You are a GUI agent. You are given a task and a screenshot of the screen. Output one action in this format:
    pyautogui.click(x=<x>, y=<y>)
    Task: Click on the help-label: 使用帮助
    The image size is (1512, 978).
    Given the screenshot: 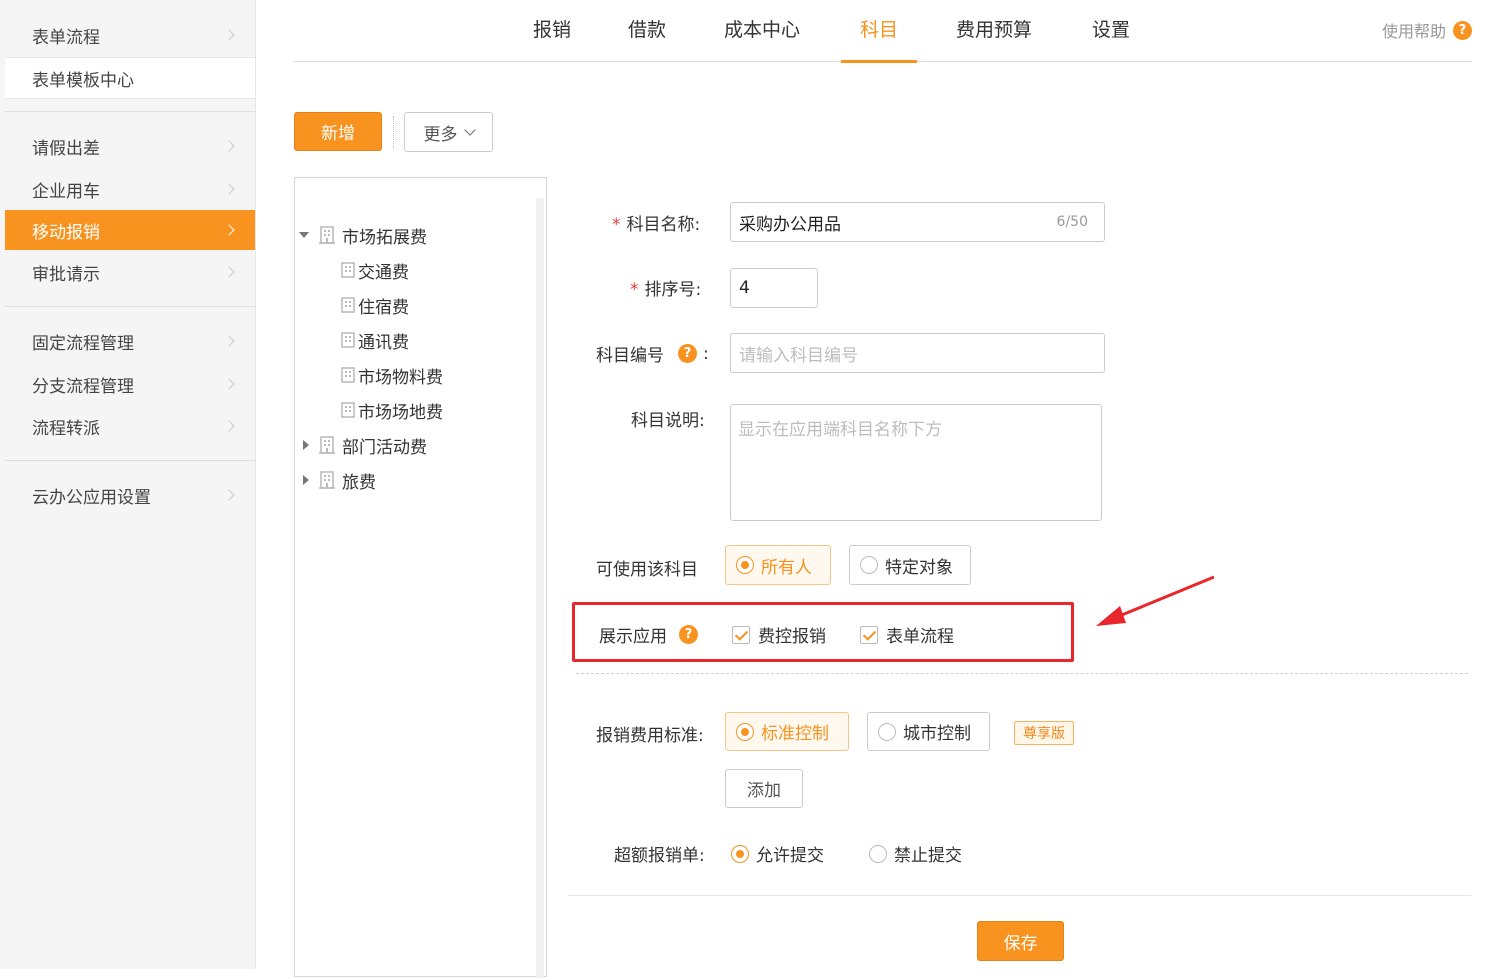 What is the action you would take?
    pyautogui.click(x=1413, y=31)
    